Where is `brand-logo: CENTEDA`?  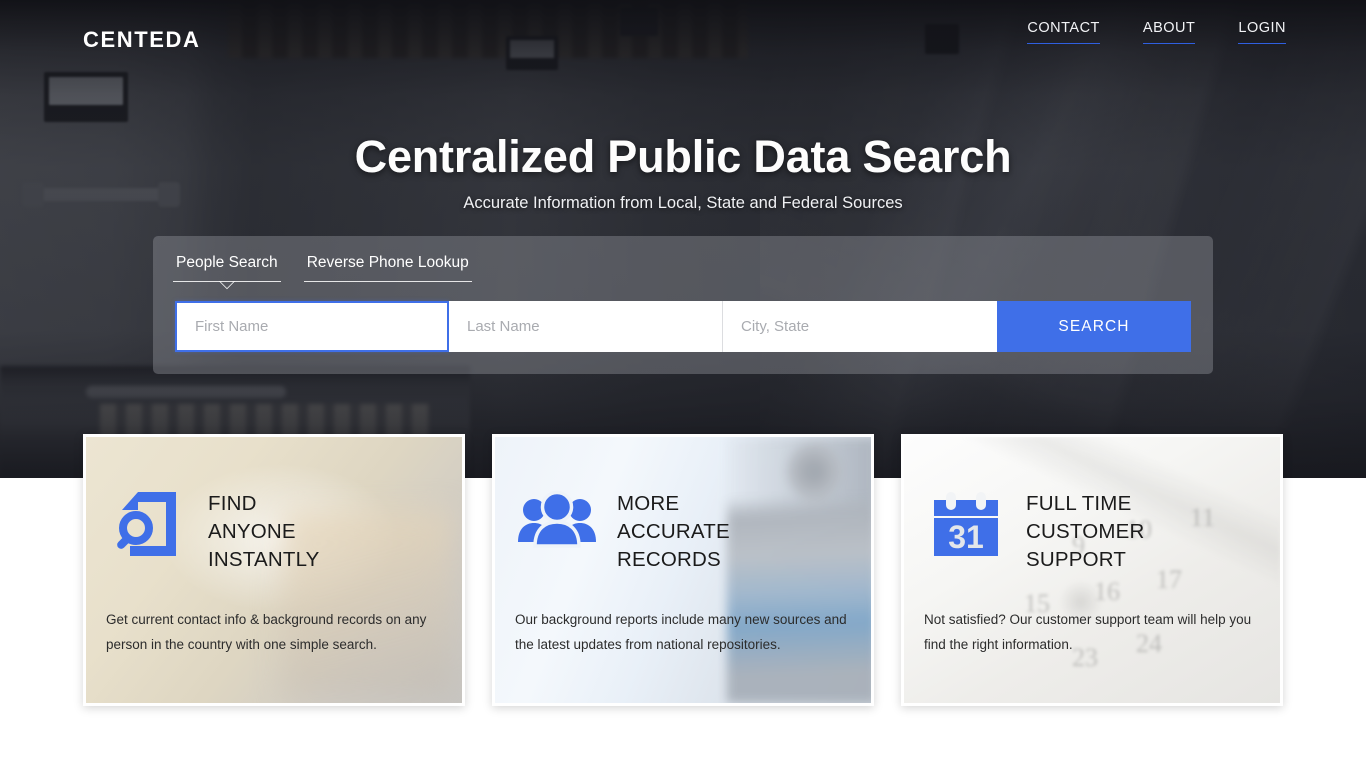
brand-logo: CENTEDA is located at coordinates (142, 40).